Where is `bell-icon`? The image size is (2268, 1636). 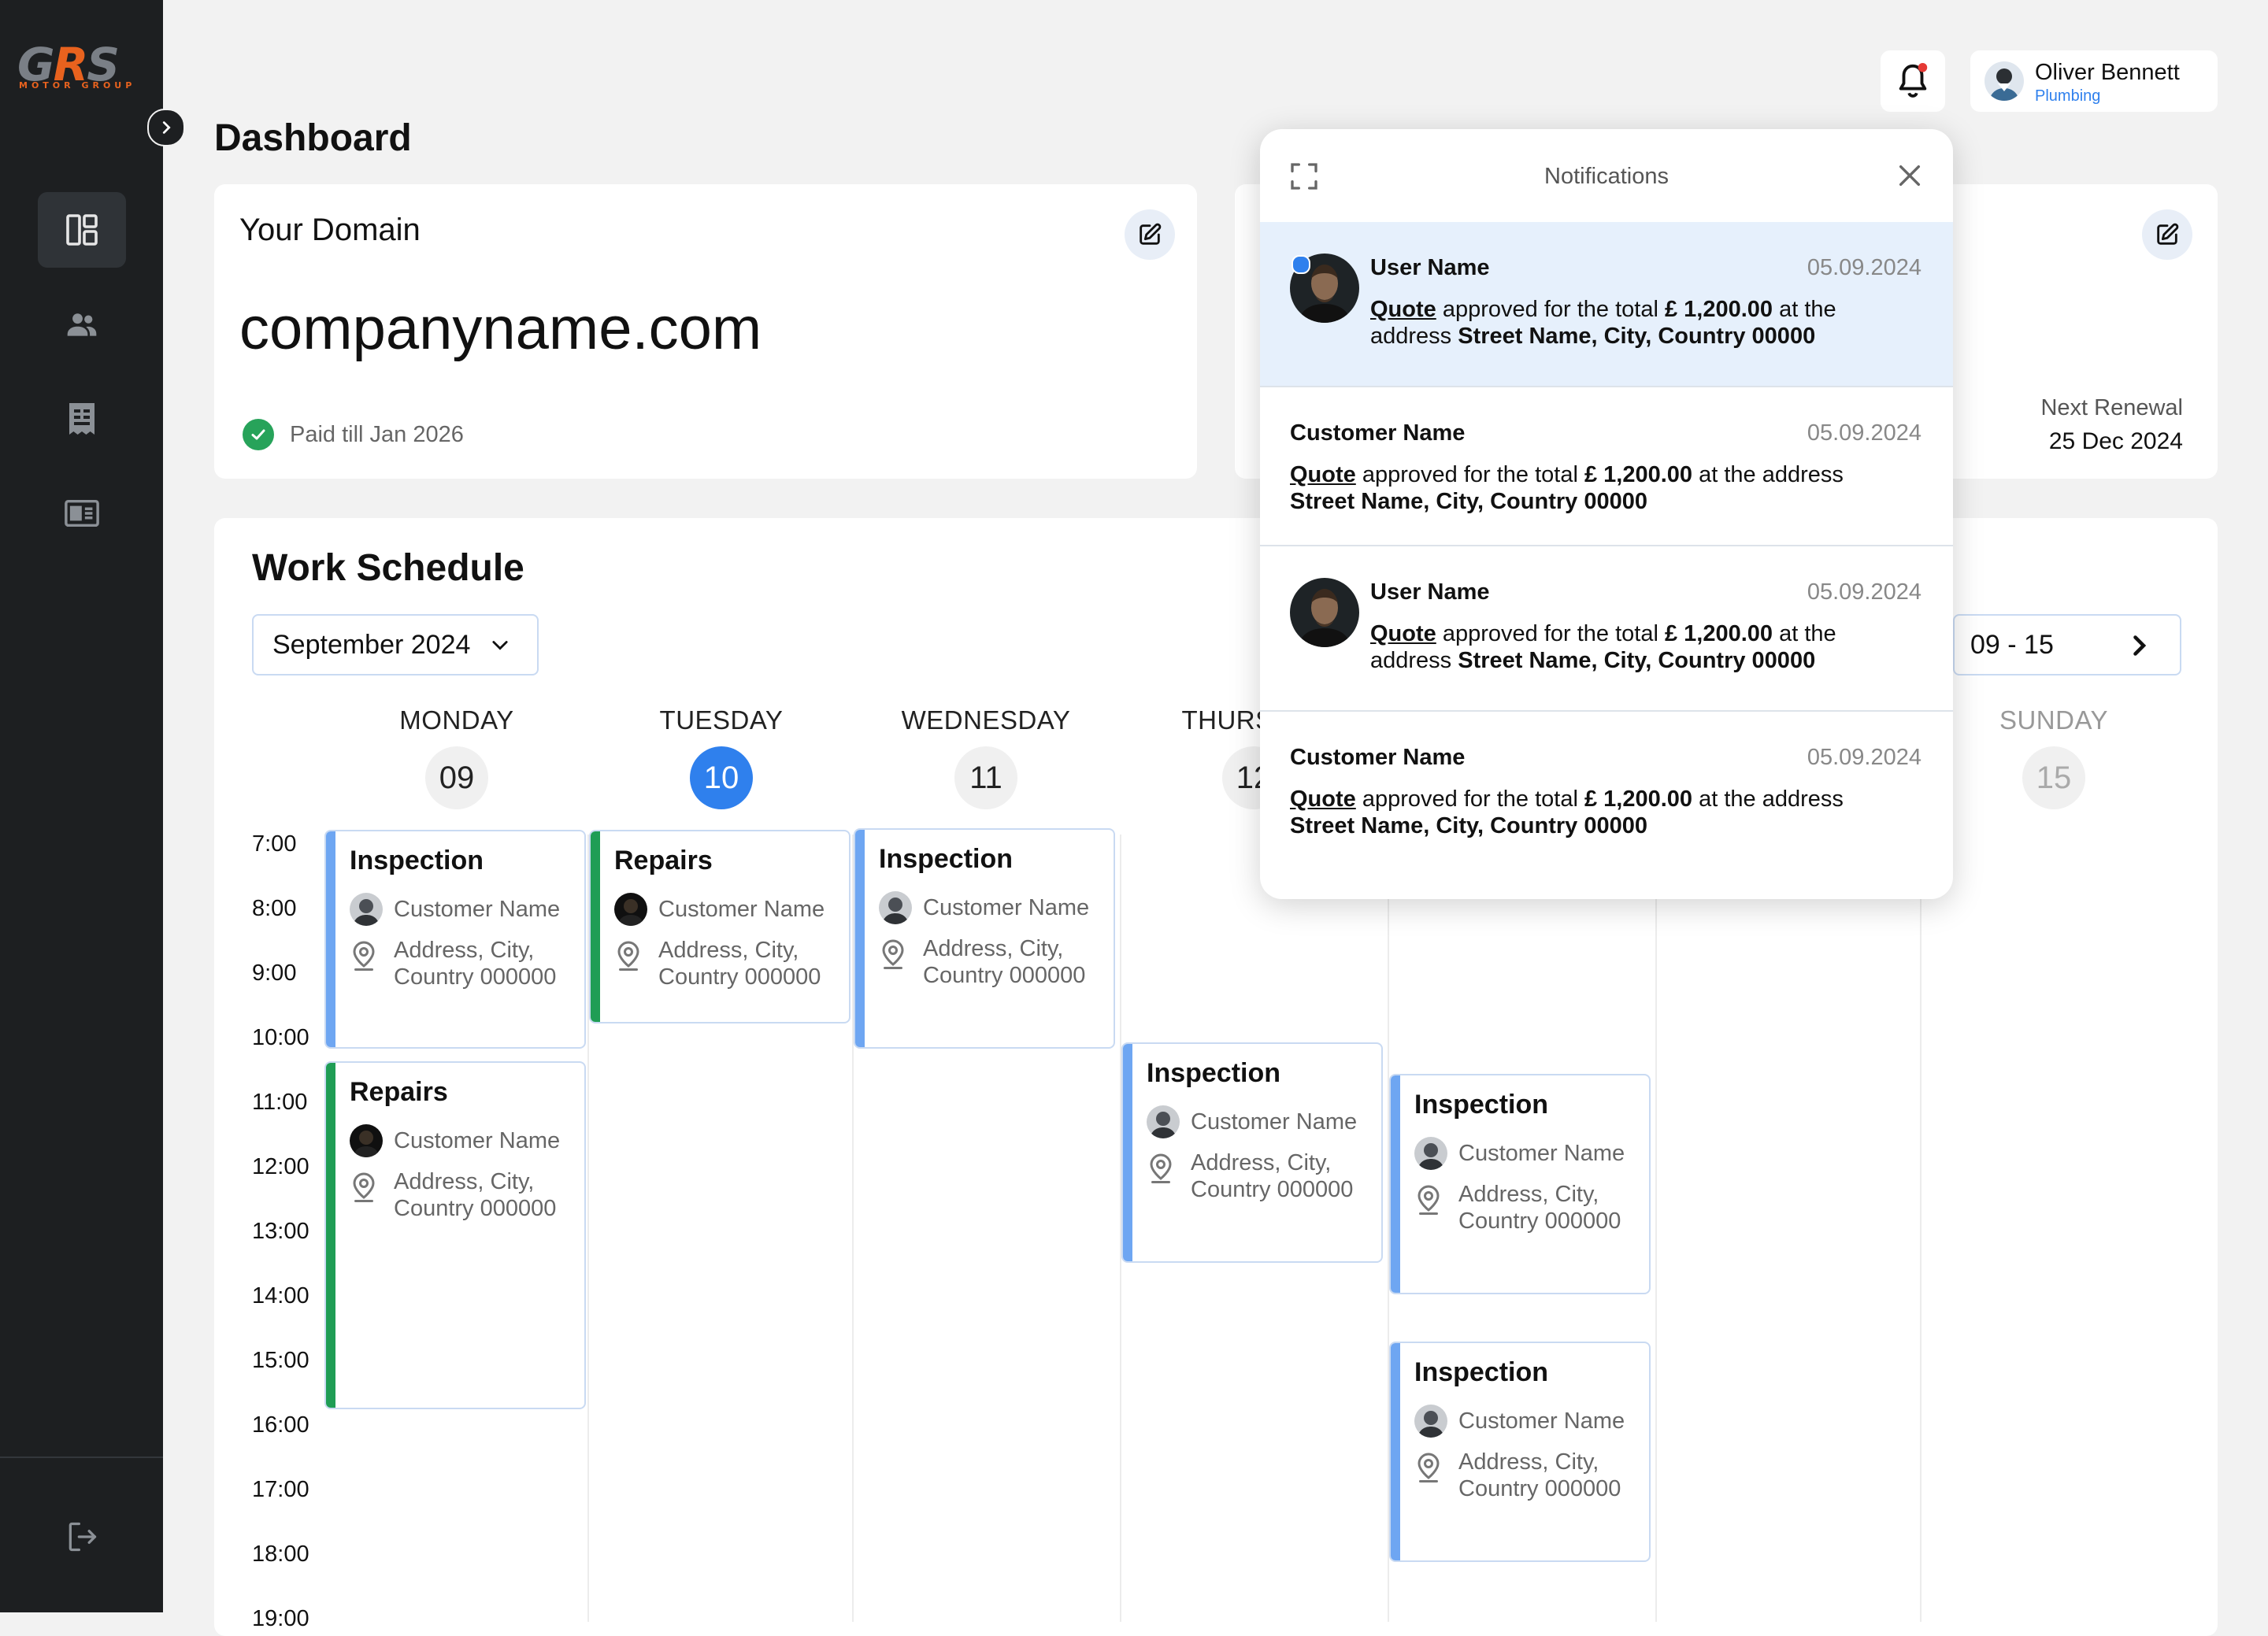
bell-icon is located at coordinates (1913, 80).